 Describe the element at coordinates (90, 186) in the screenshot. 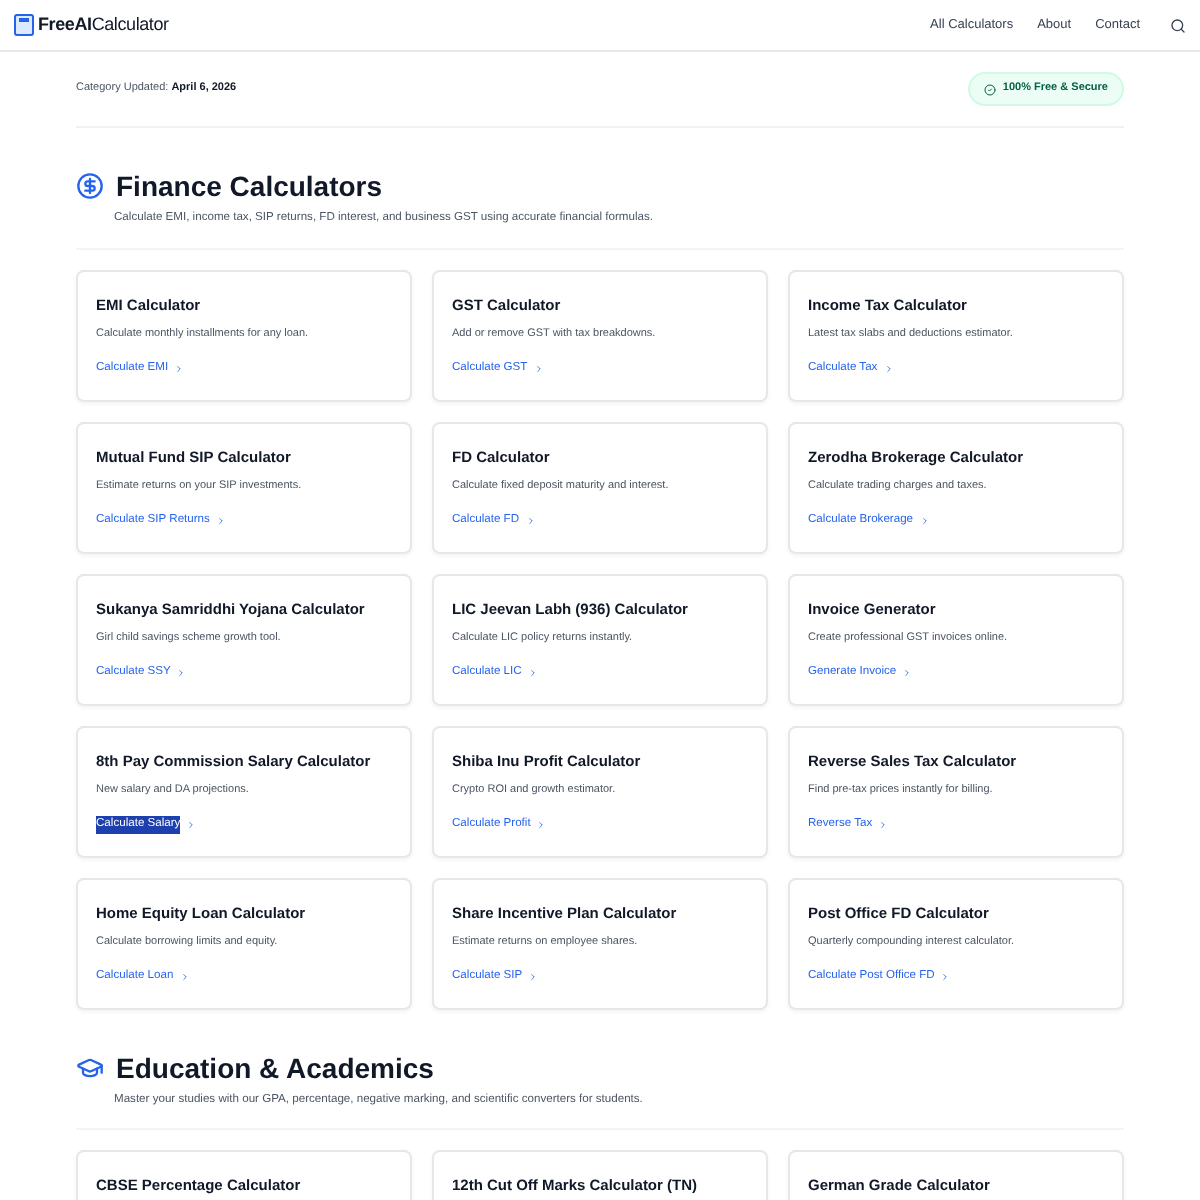

I see `dollar-icon` at that location.